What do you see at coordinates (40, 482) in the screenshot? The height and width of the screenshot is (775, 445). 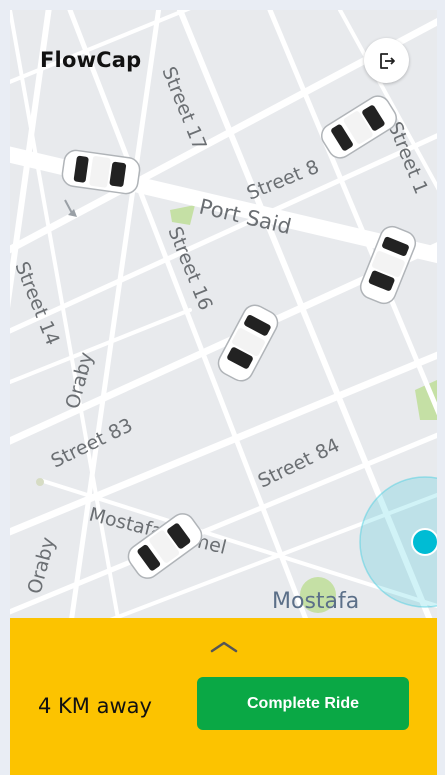 I see `map-dot` at bounding box center [40, 482].